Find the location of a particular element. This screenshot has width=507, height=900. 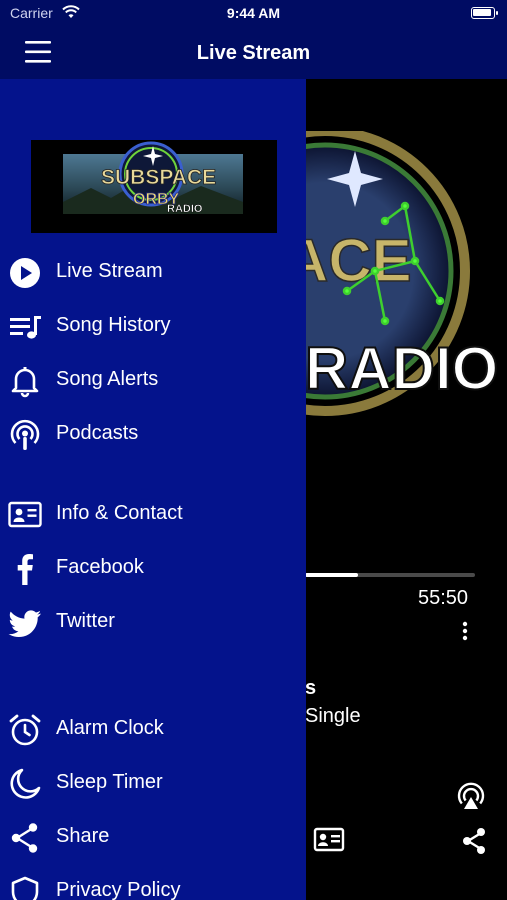

menu-item-twitter: Twitter is located at coordinates (153, 622).